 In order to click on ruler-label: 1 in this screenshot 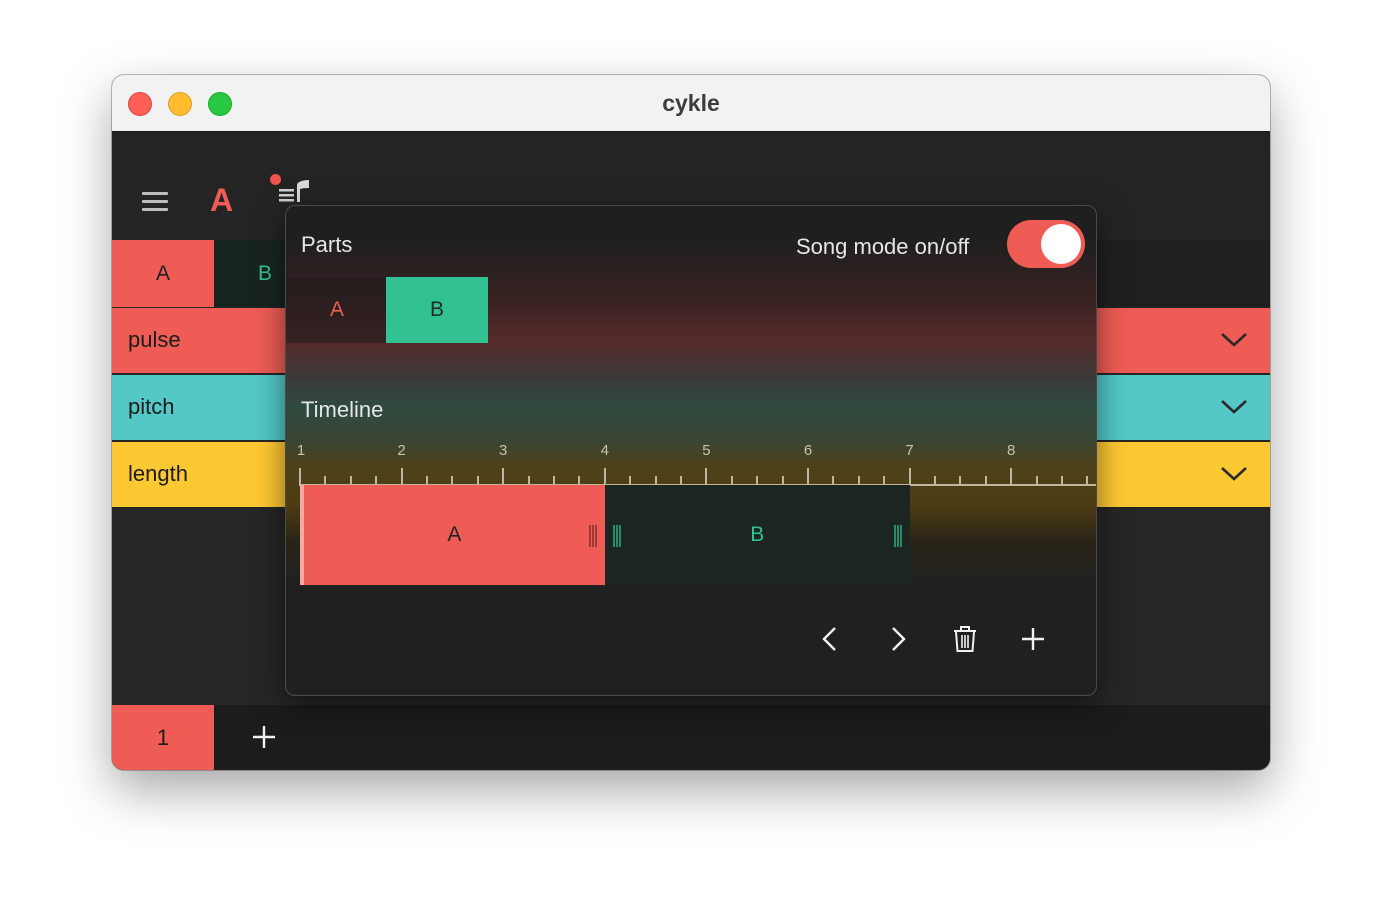, I will do `click(301, 450)`.